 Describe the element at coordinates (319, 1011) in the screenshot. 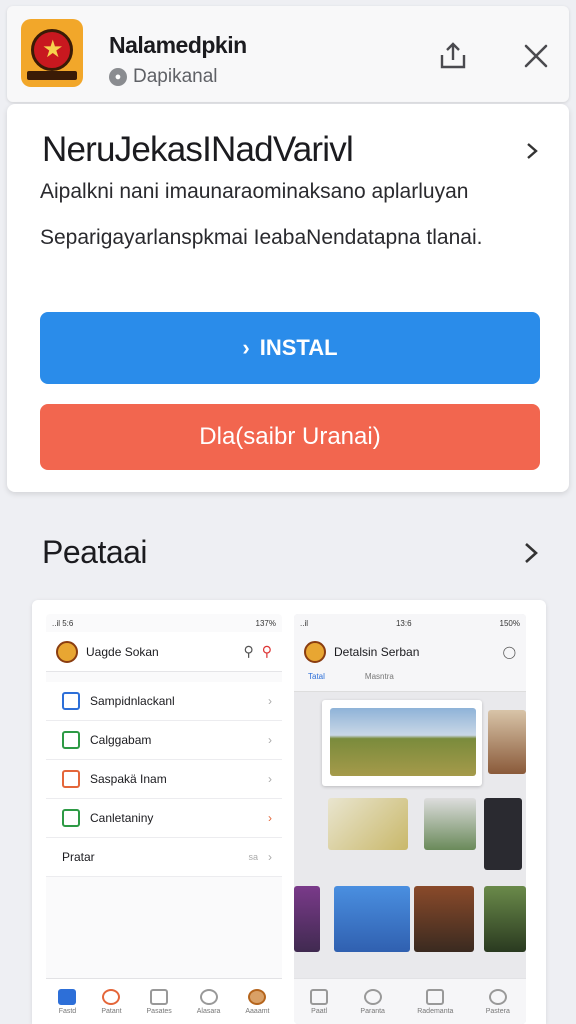

I see `tab-label: Paatl` at that location.